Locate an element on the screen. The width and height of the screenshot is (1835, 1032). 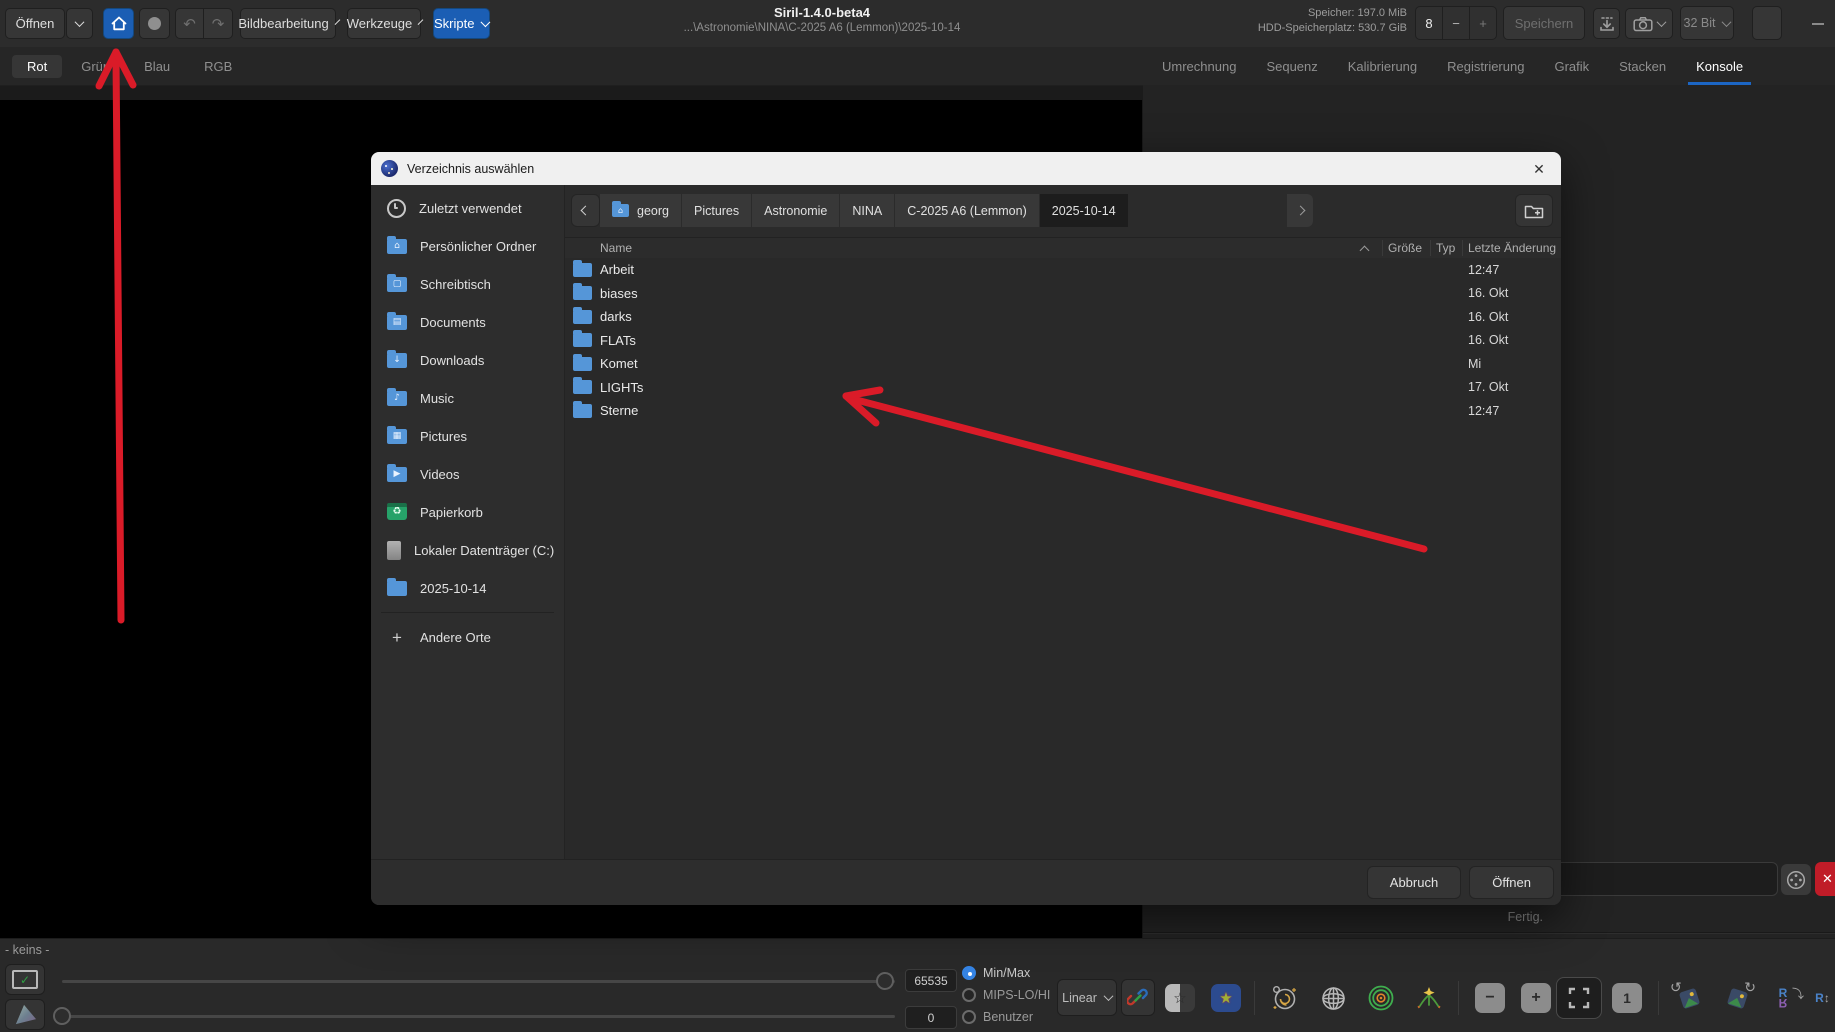
radio-icon is located at coordinates (969, 1017).